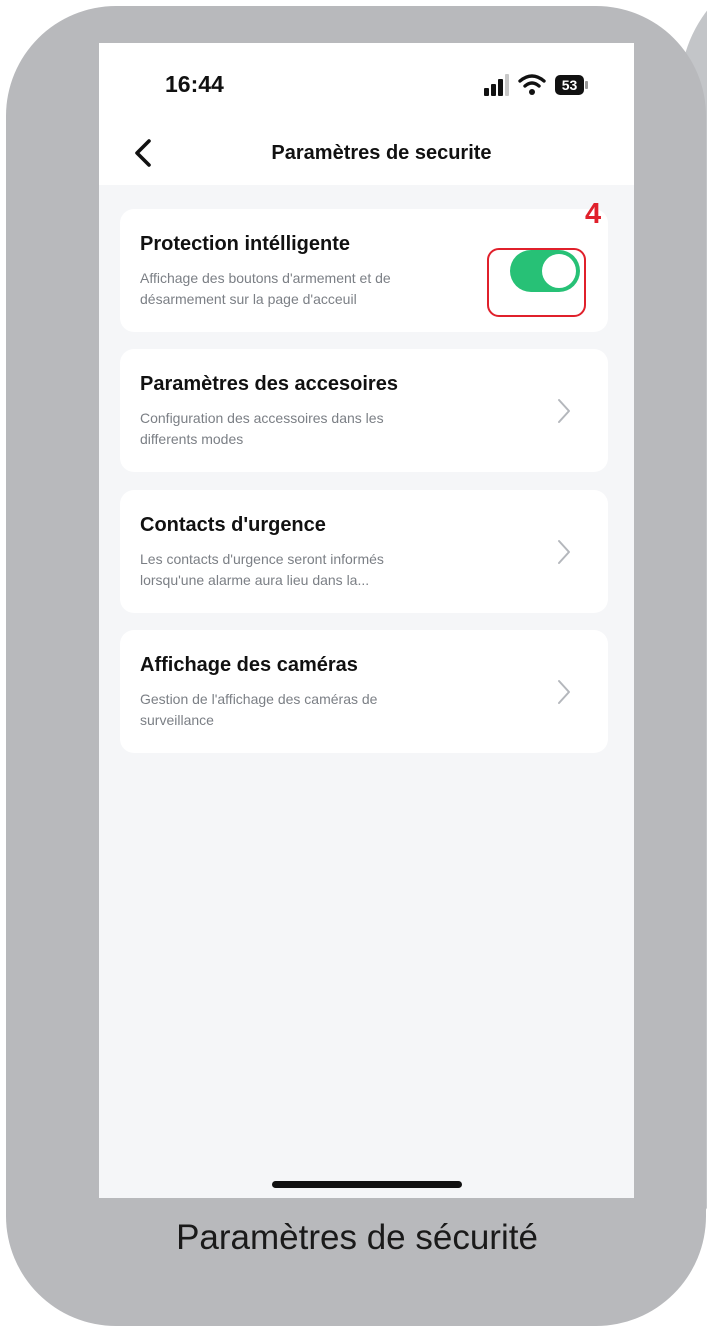 This screenshot has height=1331, width=707. What do you see at coordinates (177, 720) in the screenshot?
I see `description-line: surveillance` at bounding box center [177, 720].